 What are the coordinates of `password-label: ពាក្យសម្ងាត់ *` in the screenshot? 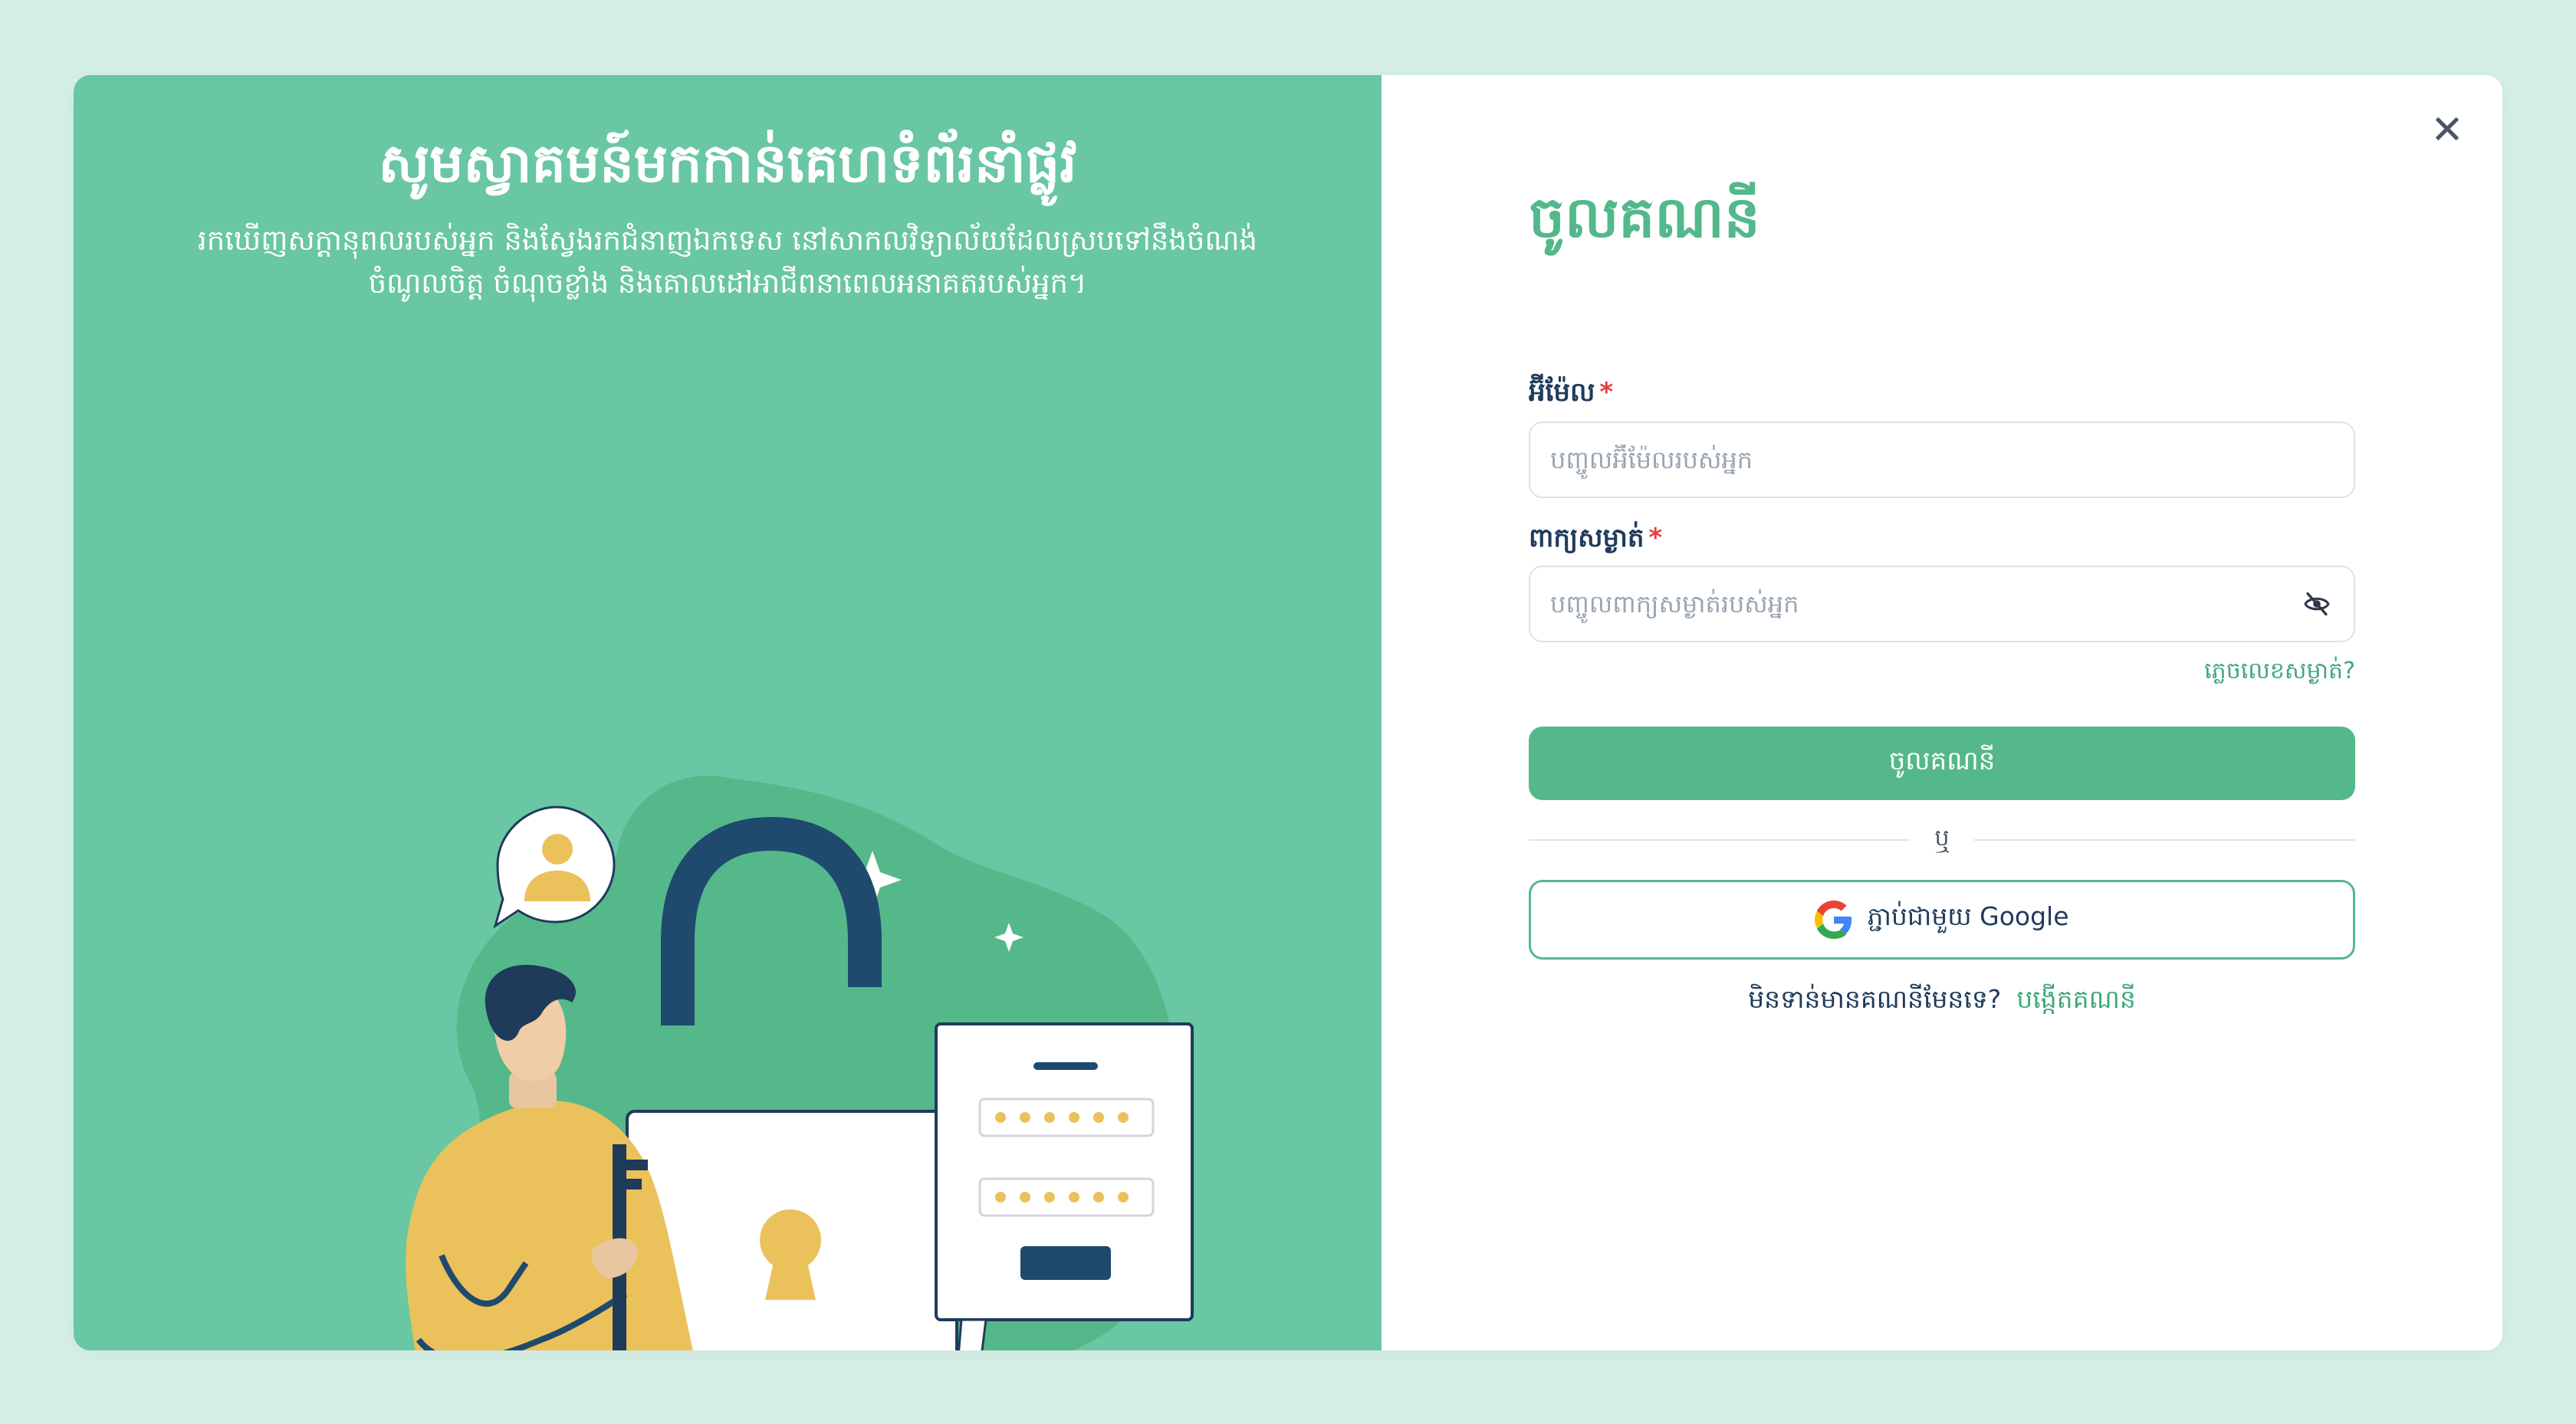 It's located at (1595, 540).